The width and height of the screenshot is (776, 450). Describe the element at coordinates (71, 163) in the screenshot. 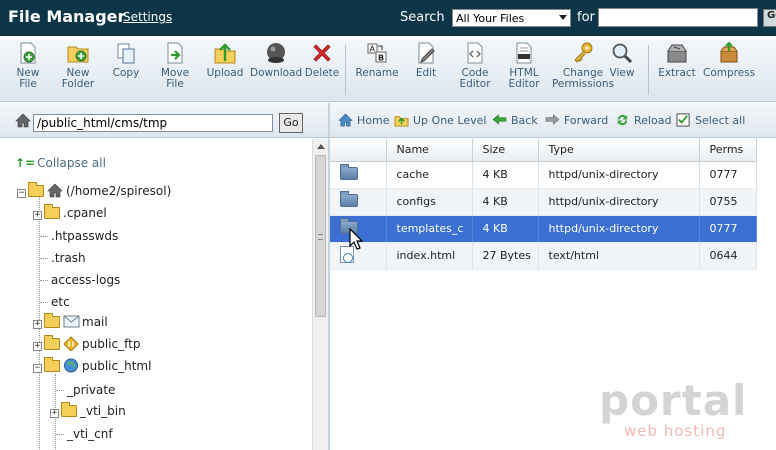

I see `collapse-all-label: Collapse all` at that location.